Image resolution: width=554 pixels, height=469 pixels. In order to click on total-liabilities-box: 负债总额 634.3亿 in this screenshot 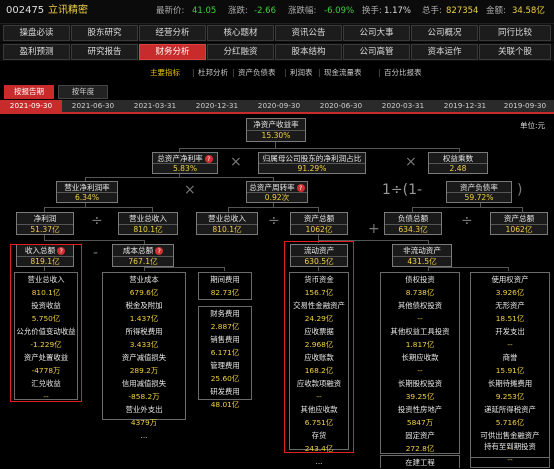, I will do `click(413, 223)`.